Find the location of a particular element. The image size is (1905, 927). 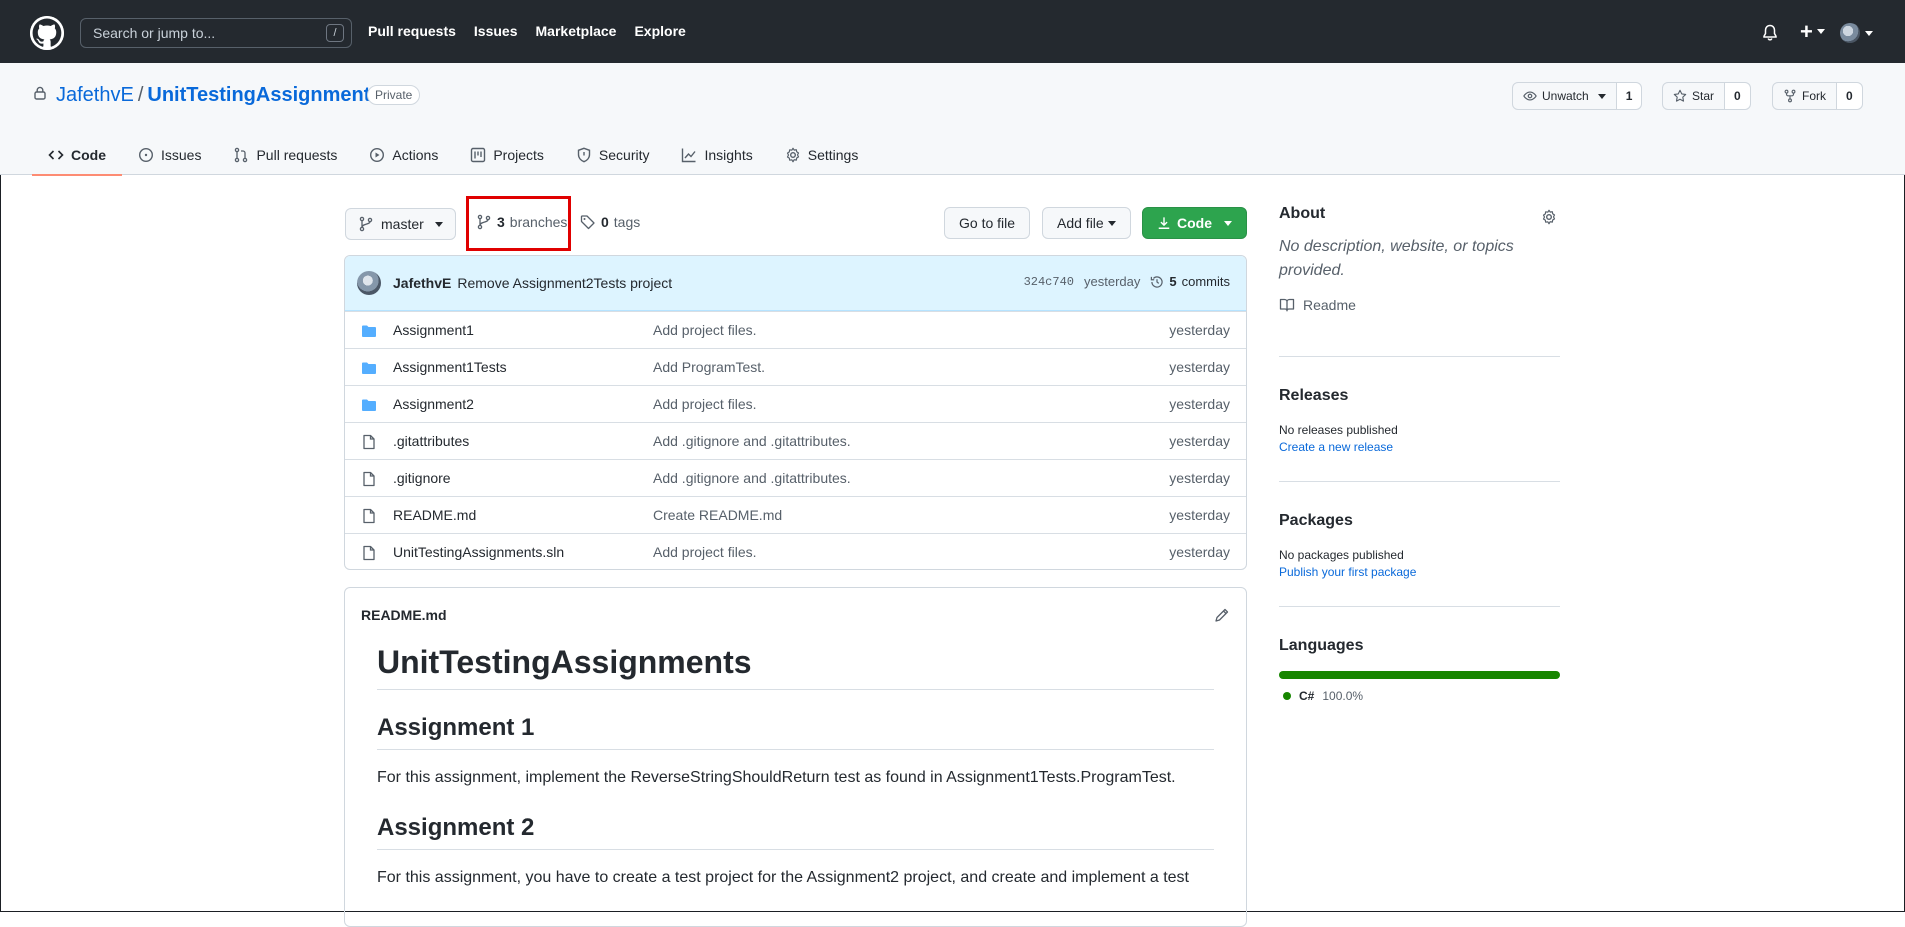

star-icon is located at coordinates (1680, 95).